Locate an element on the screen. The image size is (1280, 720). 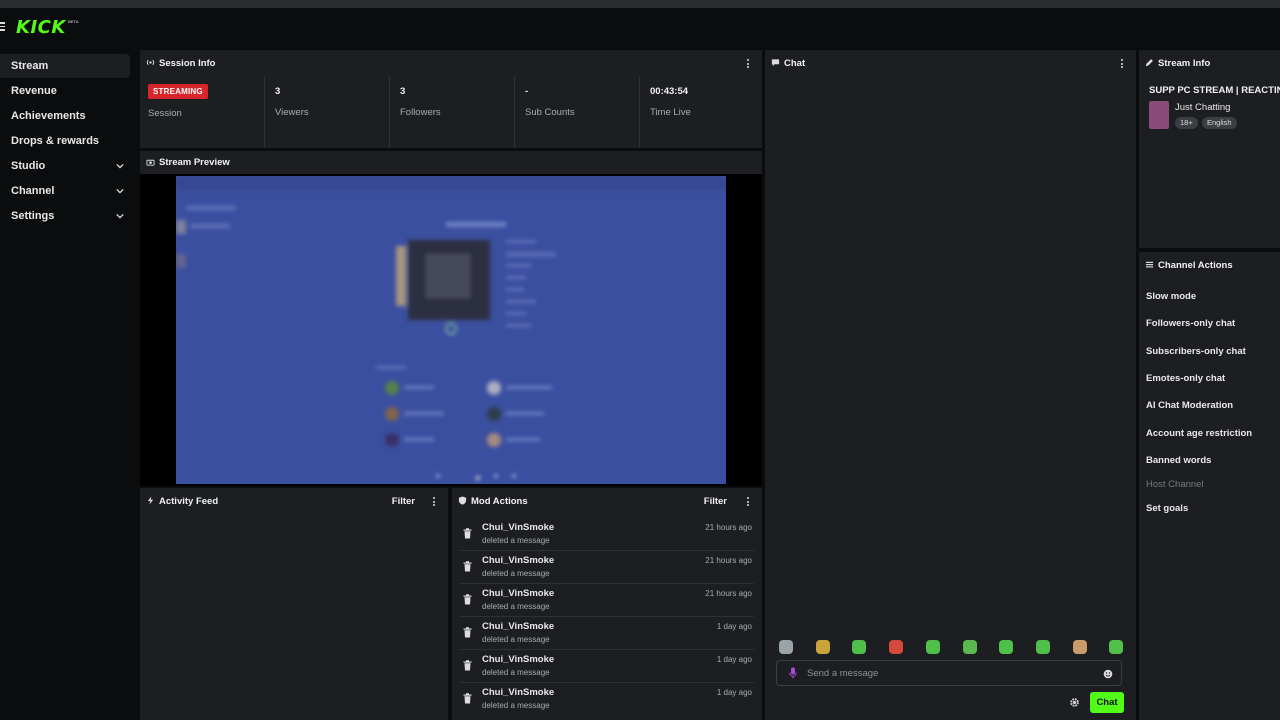
account-age-restriction-action: Account age restriction is located at coordinates (1199, 433).